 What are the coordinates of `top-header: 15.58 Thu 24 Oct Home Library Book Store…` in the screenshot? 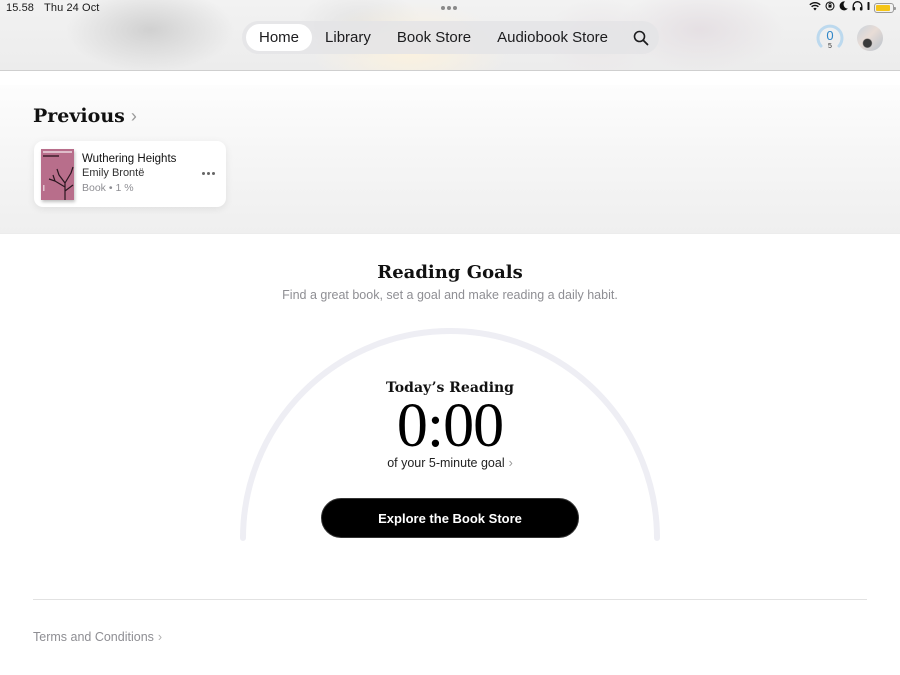 It's located at (450, 35).